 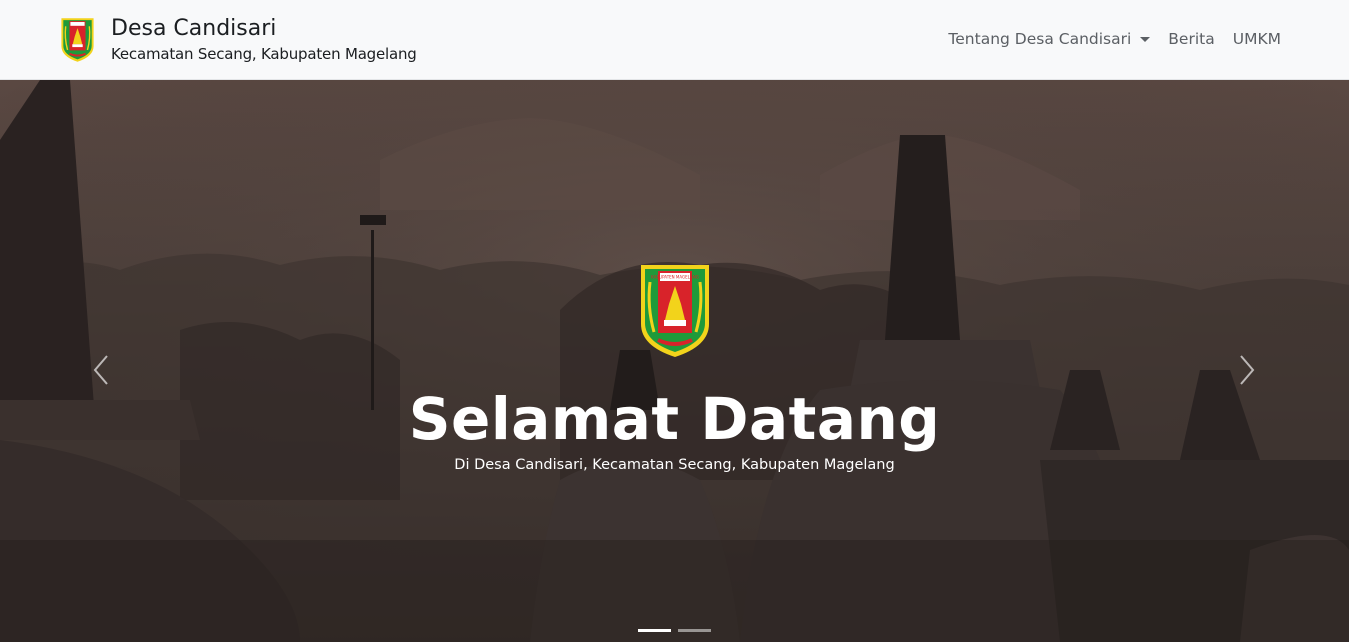 I want to click on nav-item-label: Tentang Desa Candisari, so click(x=1040, y=39).